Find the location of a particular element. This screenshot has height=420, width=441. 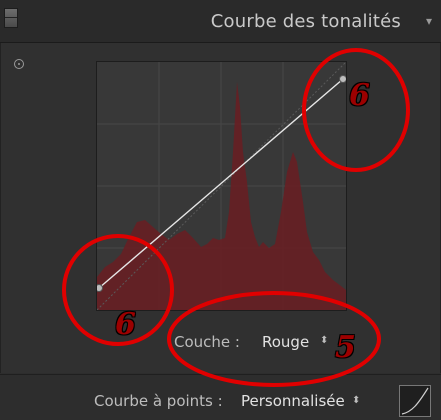

curve-thumbnail-icon is located at coordinates (415, 401).